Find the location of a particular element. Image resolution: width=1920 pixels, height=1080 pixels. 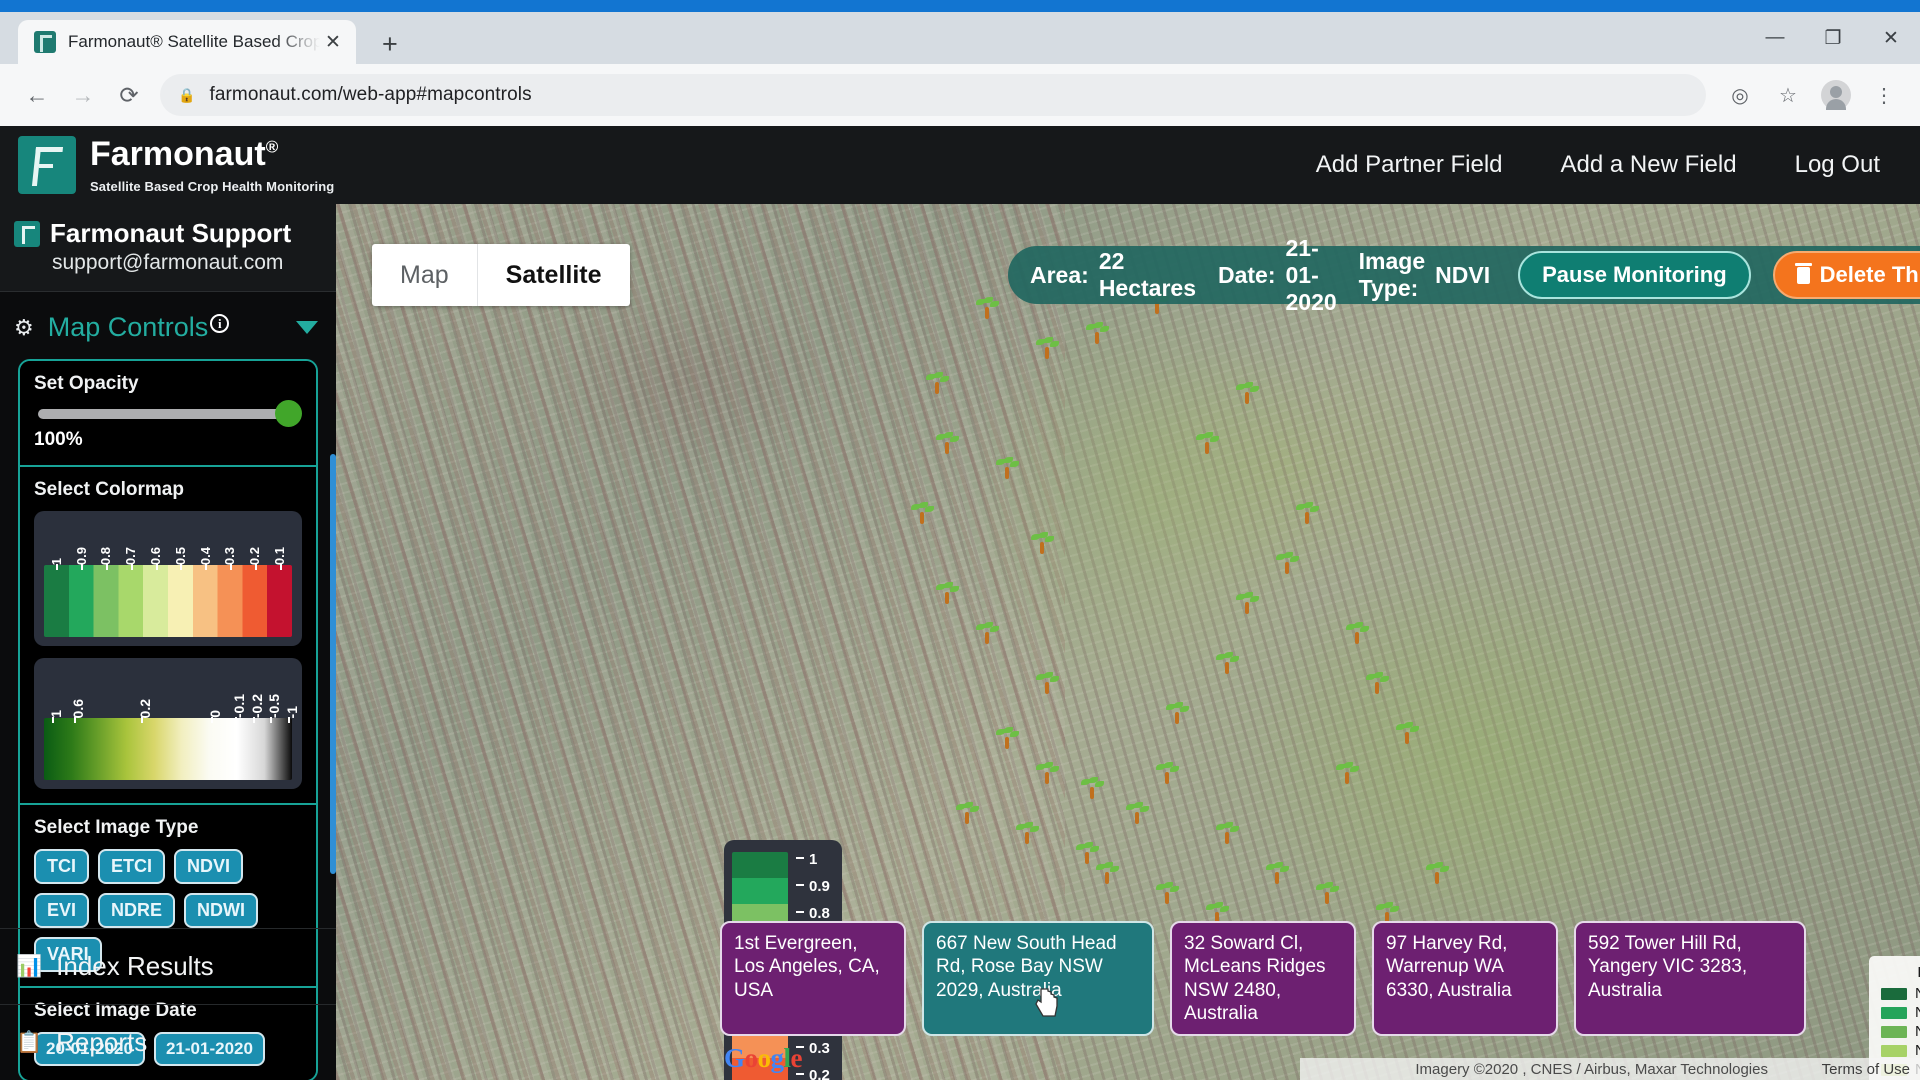

legend-label: NDVI: 0.6 to 0.7 -> 62500 sq. m. is located at coordinates (1917, 1050).